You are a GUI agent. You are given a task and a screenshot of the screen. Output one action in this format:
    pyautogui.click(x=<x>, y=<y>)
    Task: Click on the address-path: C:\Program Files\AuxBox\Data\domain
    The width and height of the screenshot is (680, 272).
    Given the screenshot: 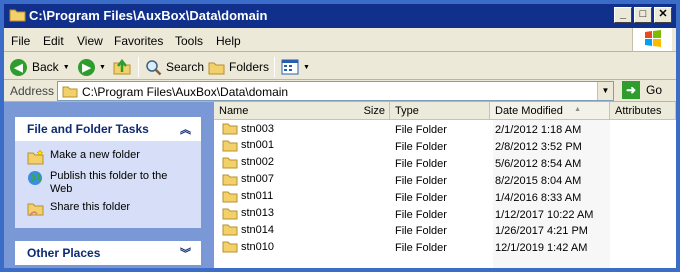 What is the action you would take?
    pyautogui.click(x=185, y=92)
    